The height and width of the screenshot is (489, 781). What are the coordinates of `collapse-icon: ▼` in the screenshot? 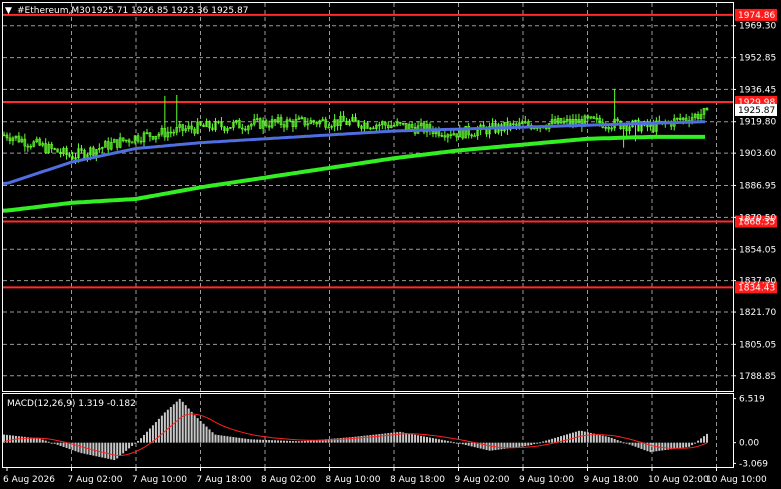 It's located at (8, 11).